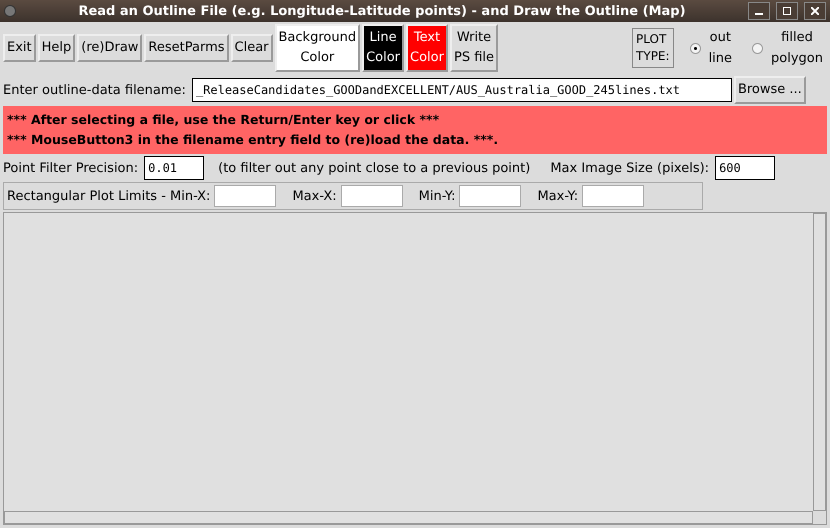 This screenshot has height=528, width=830. Describe the element at coordinates (415, 130) in the screenshot. I see `instruction-message: *** After selecting a file, use the Return/Enter key or click *** *** MouseButton3 in the filename entry field to (re)load the data. ***.` at that location.